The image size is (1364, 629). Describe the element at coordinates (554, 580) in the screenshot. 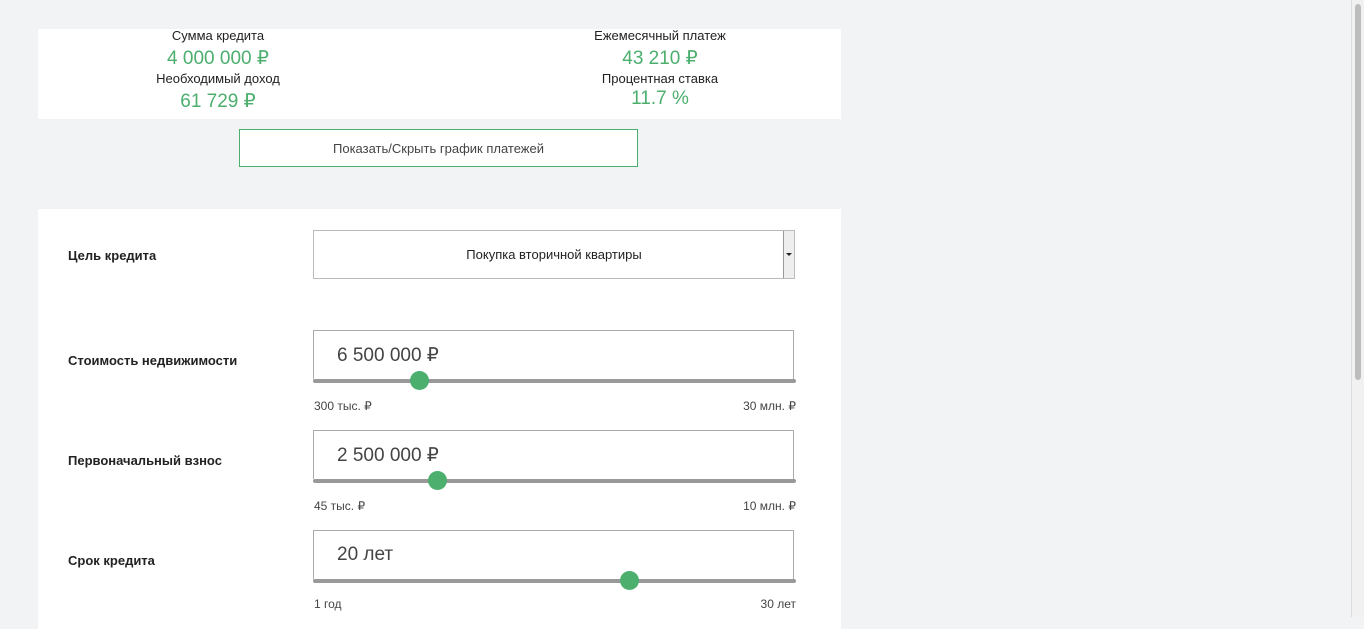

I see `loan-term-slider-track` at that location.